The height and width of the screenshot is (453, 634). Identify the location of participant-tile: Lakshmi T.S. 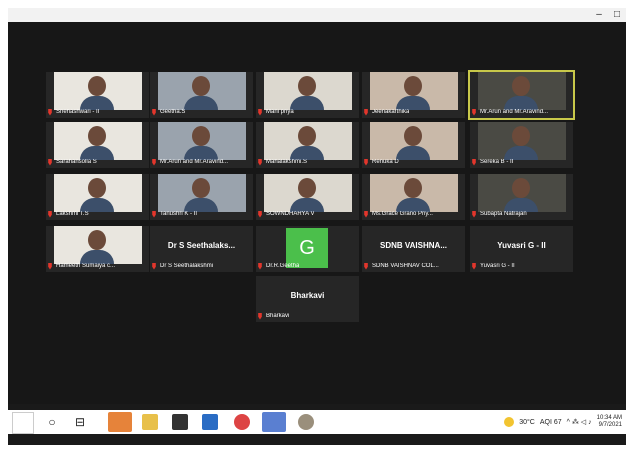
(97, 197).